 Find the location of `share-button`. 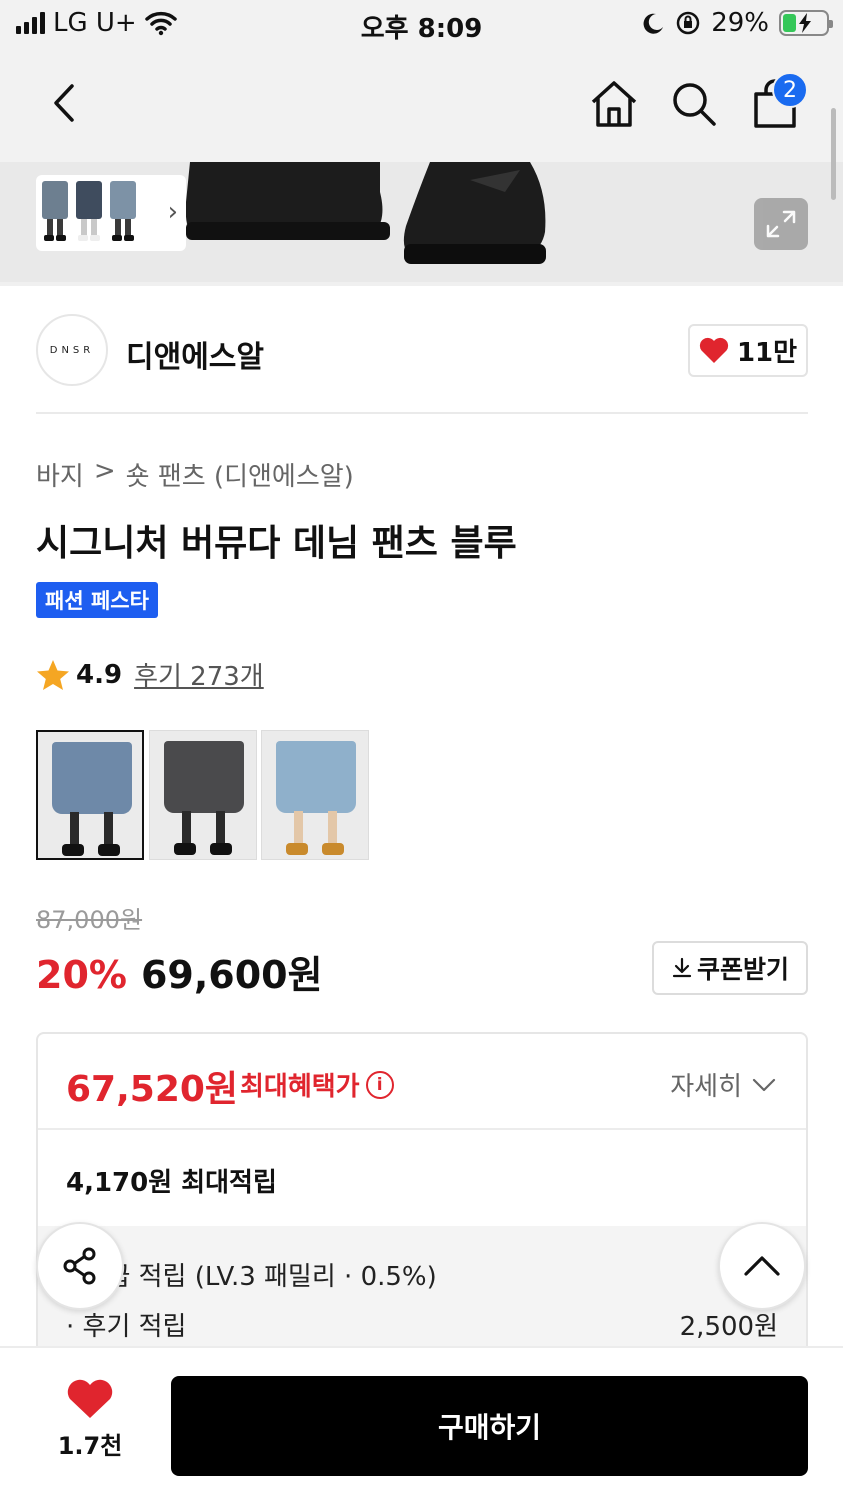

share-button is located at coordinates (80, 1266).